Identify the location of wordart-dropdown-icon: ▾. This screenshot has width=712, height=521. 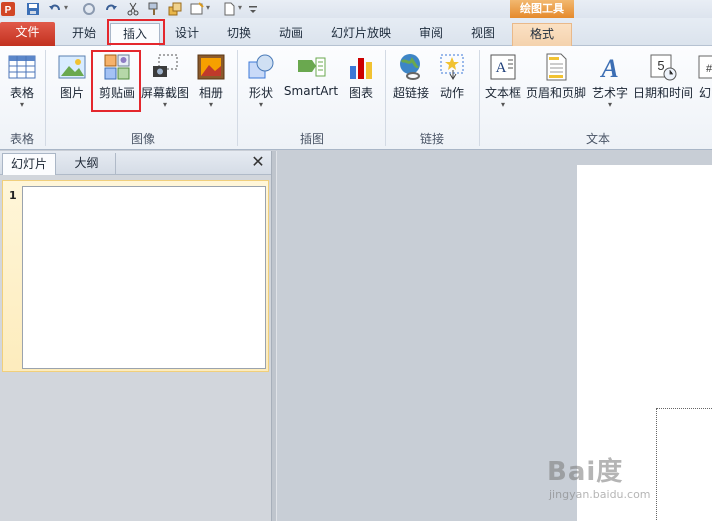
(609, 104).